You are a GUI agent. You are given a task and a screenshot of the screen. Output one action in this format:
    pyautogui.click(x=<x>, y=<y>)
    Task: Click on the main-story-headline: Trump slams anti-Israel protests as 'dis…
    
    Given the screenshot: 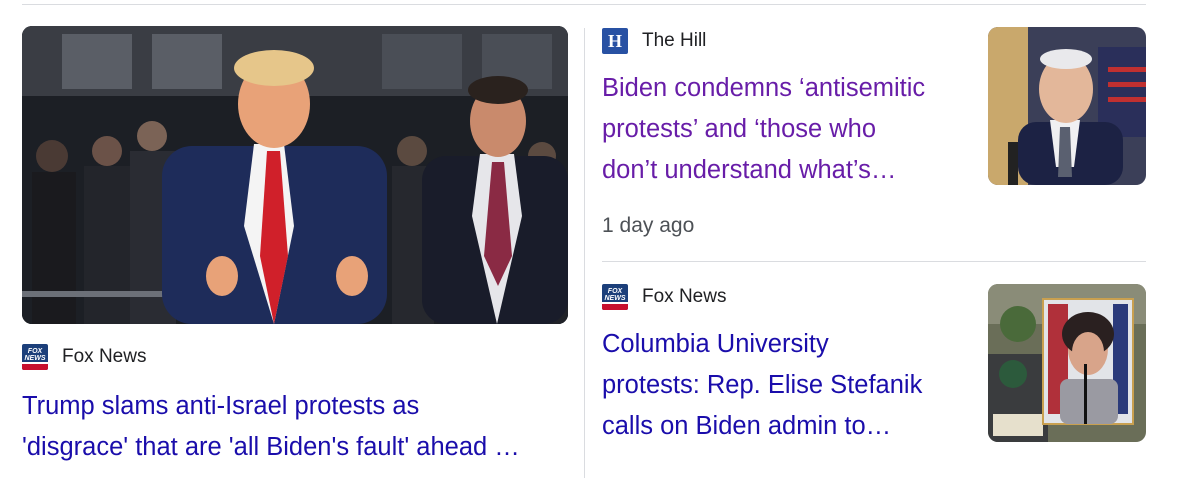 What is the action you would take?
    pyautogui.click(x=271, y=427)
    